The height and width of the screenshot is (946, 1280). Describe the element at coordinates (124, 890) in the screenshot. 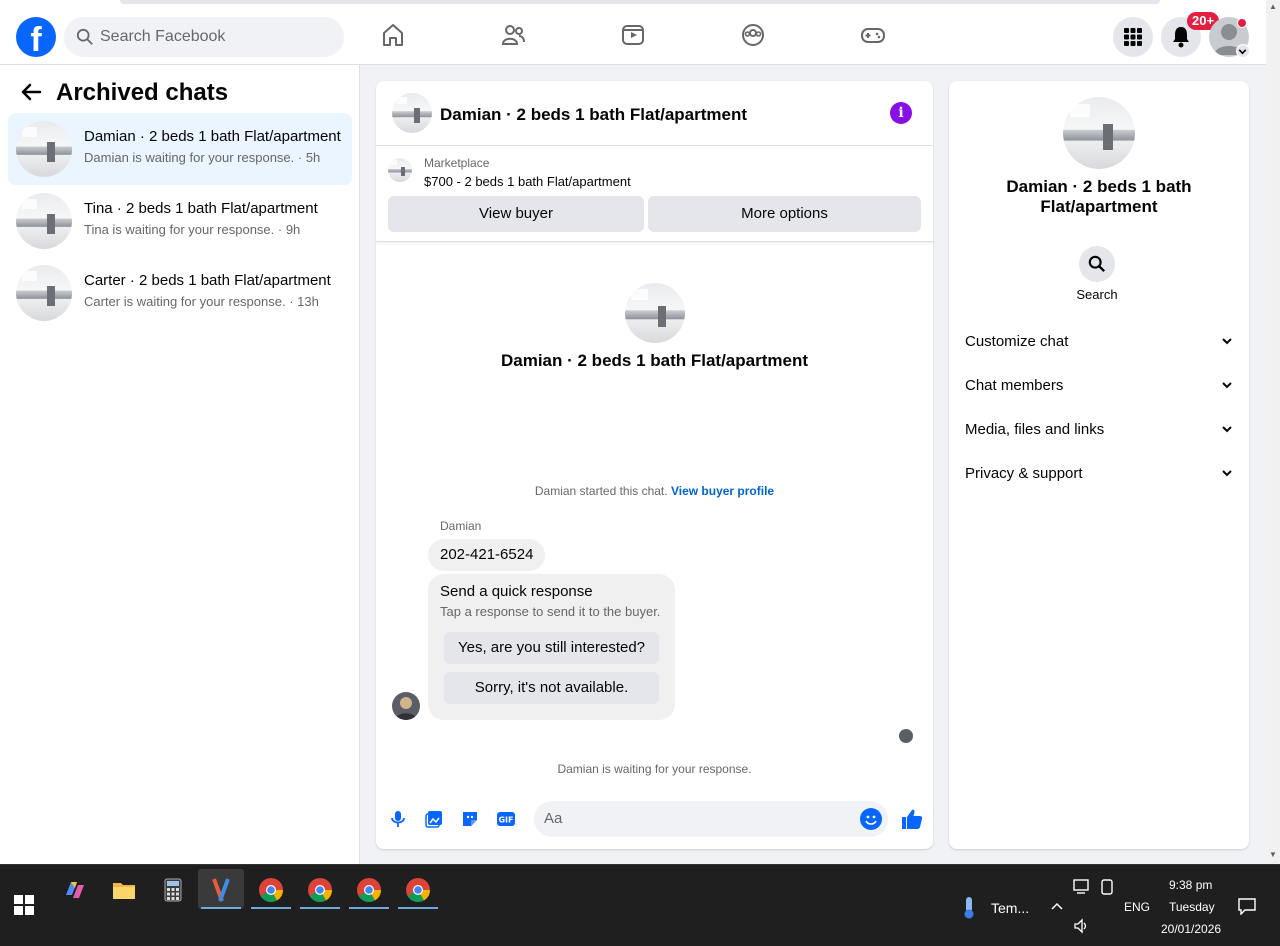

I see `file-explorer-icon` at that location.